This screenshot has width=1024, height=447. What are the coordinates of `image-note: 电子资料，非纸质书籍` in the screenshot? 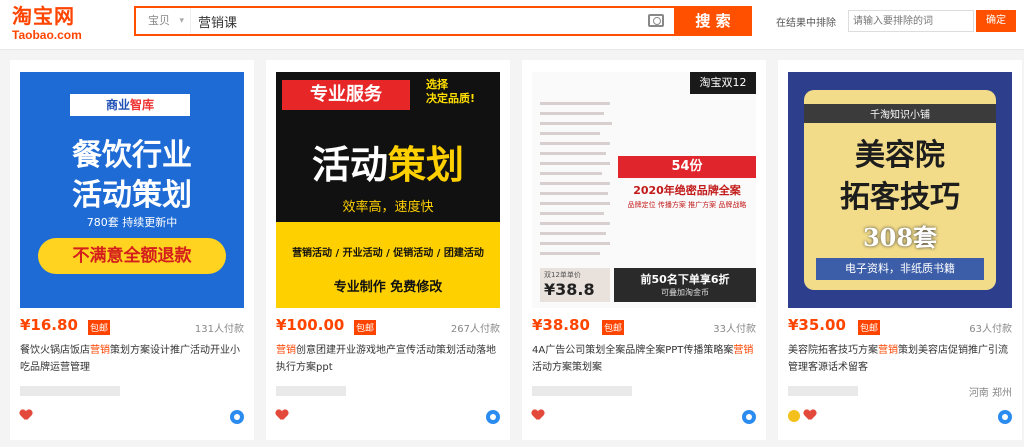 It's located at (900, 269).